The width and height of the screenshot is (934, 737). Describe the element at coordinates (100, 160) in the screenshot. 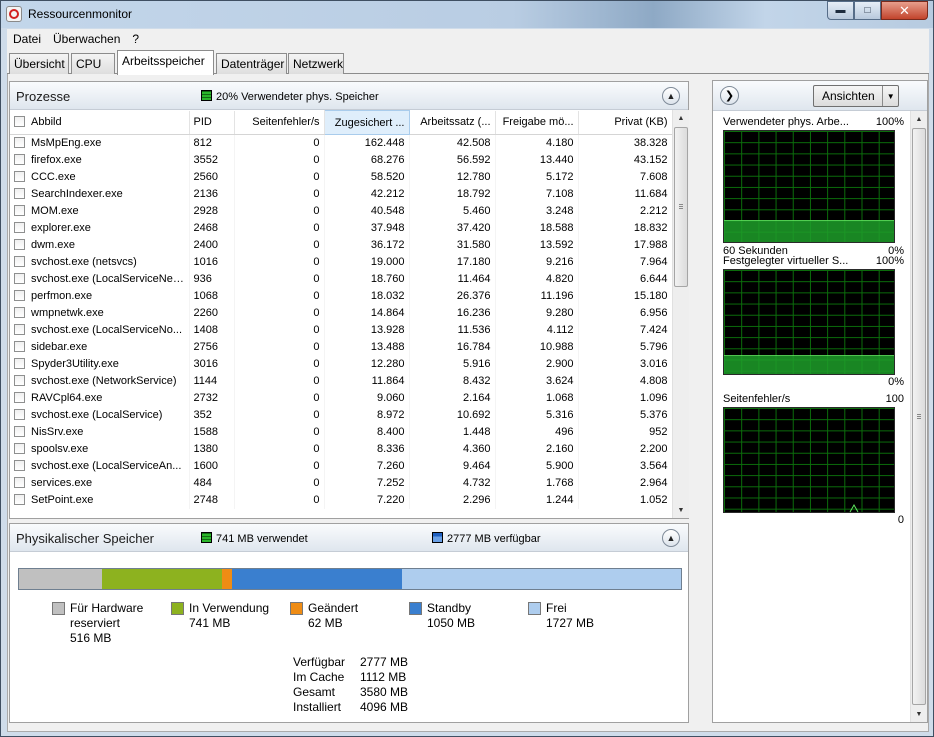

I see `process-name-cell: firefox.exe` at that location.